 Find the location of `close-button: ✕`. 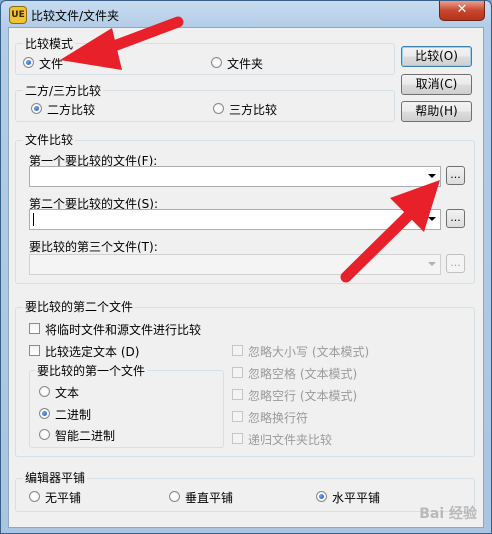

close-button: ✕ is located at coordinates (462, 11).